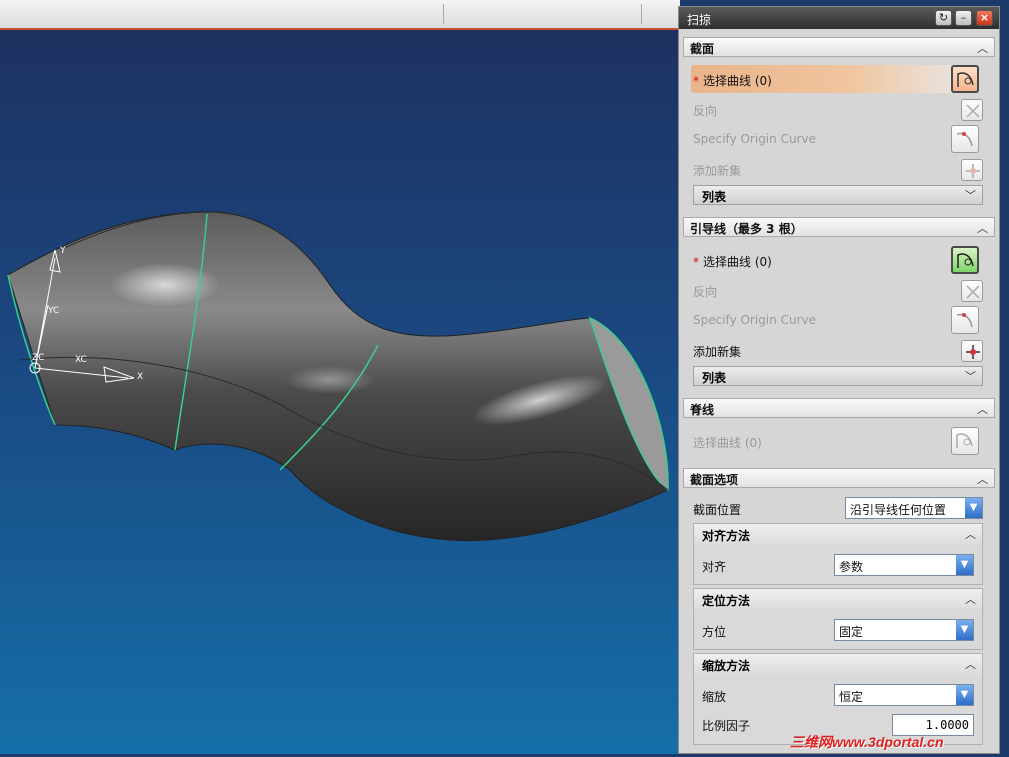  What do you see at coordinates (963, 18) in the screenshot?
I see `minimize-button: –` at bounding box center [963, 18].